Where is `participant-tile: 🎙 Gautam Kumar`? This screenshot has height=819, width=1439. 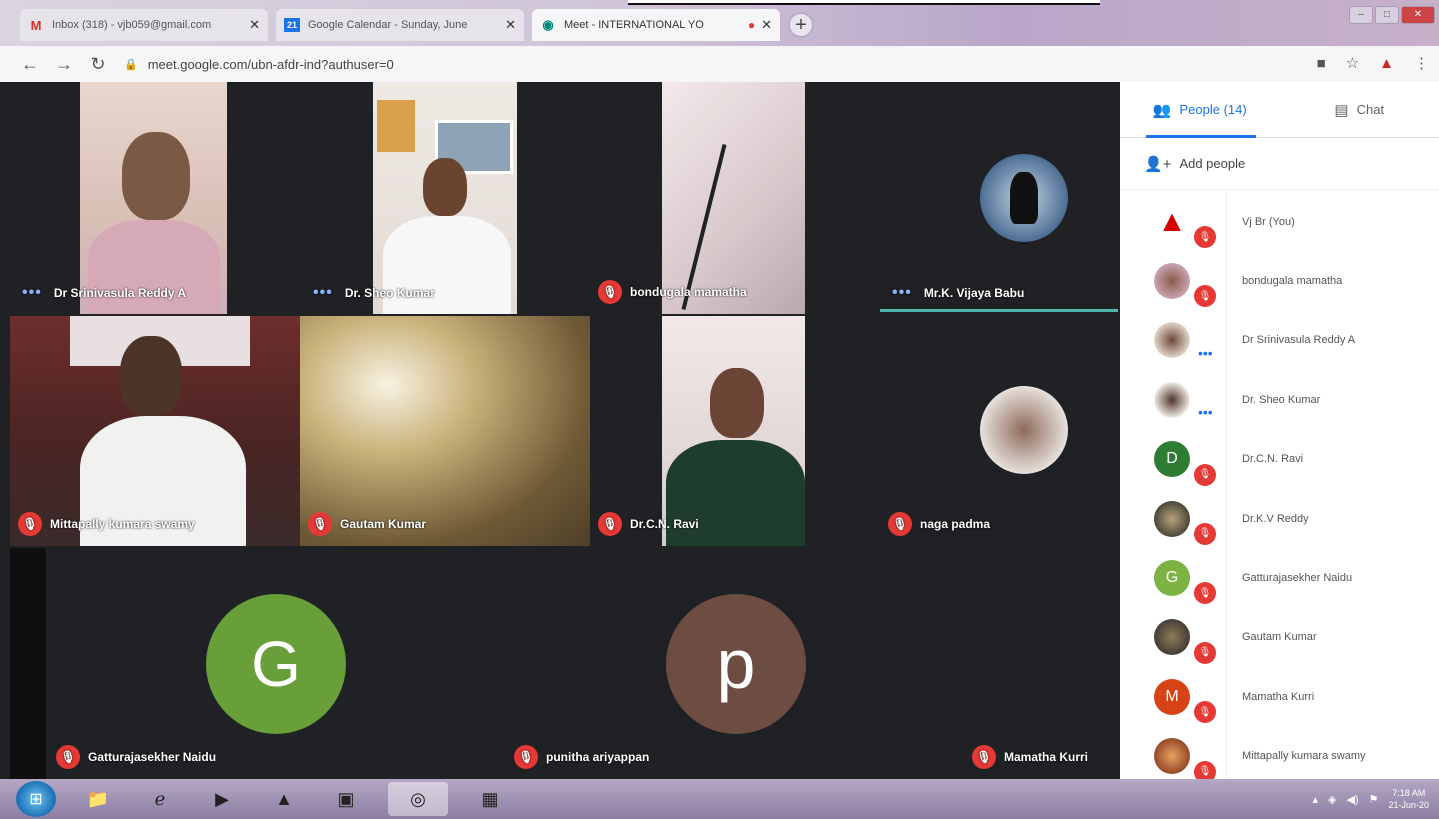
participant-tile: 🎙 Gautam Kumar is located at coordinates (445, 431).